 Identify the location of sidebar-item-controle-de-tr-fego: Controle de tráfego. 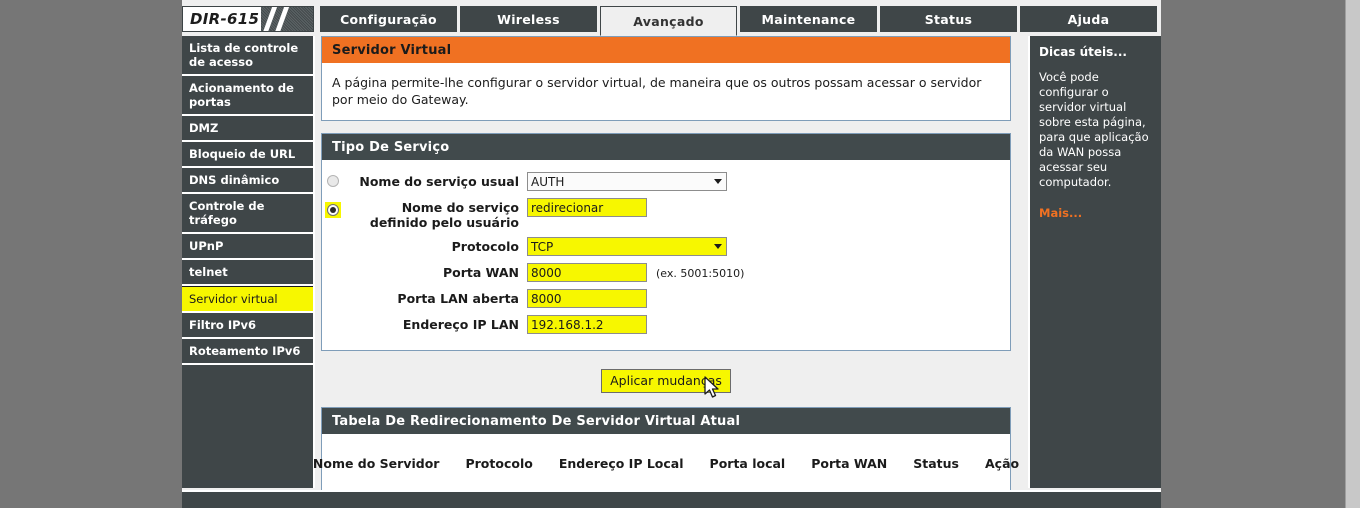
(247, 214).